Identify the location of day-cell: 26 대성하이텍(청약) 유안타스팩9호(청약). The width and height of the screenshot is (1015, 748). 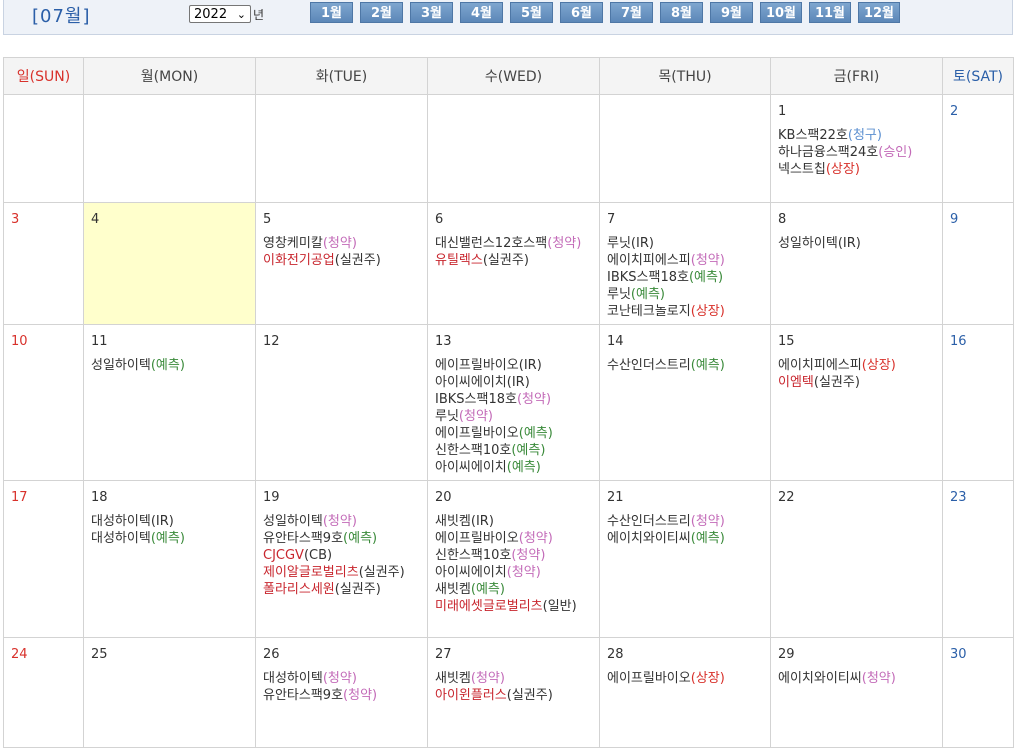
(341, 692).